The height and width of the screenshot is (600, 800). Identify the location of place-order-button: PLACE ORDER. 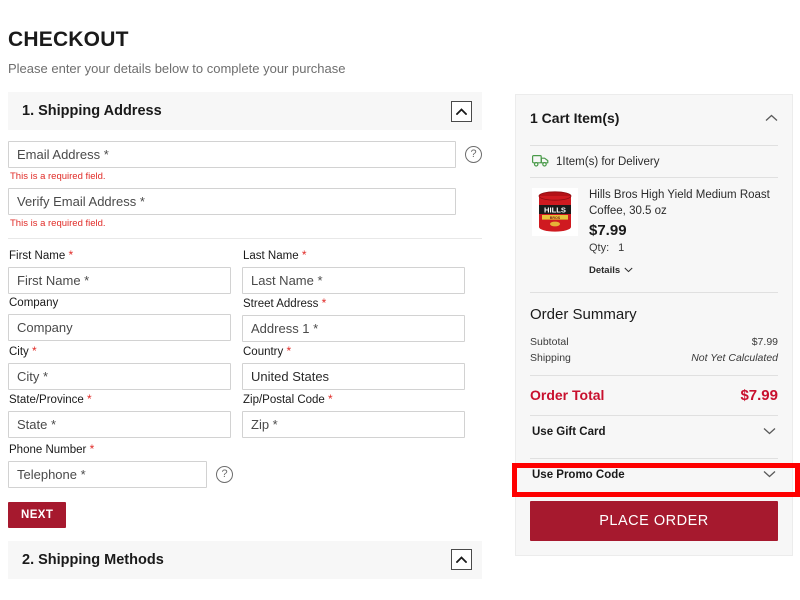
(654, 521).